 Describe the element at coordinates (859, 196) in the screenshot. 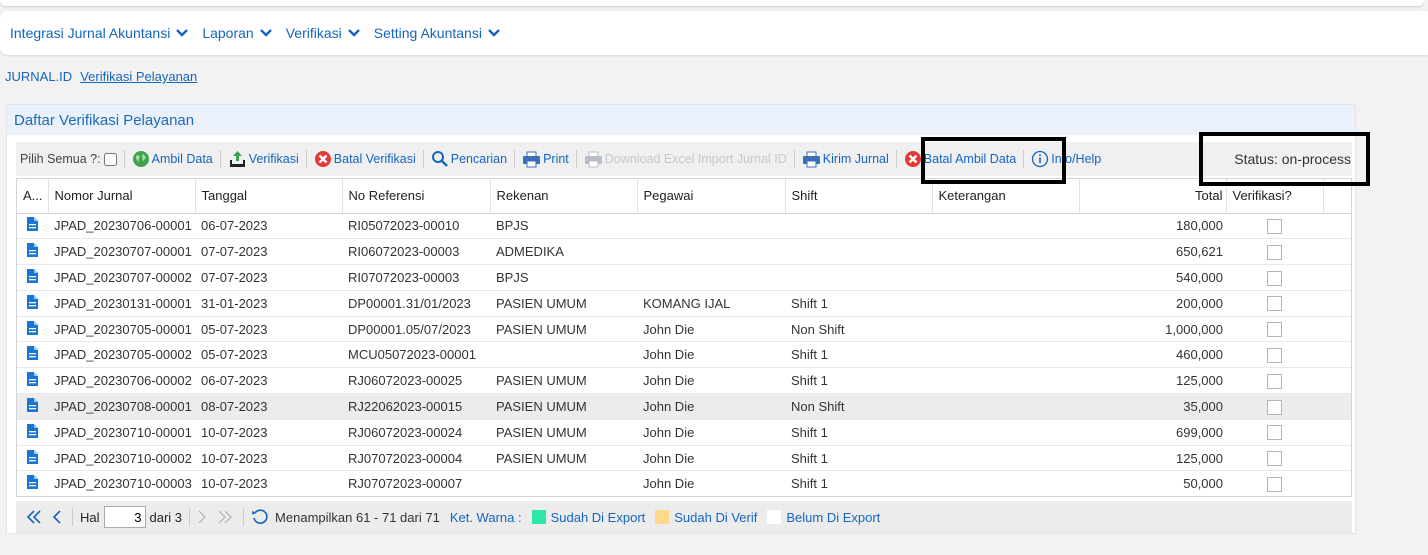

I see `column-header: Shift` at that location.